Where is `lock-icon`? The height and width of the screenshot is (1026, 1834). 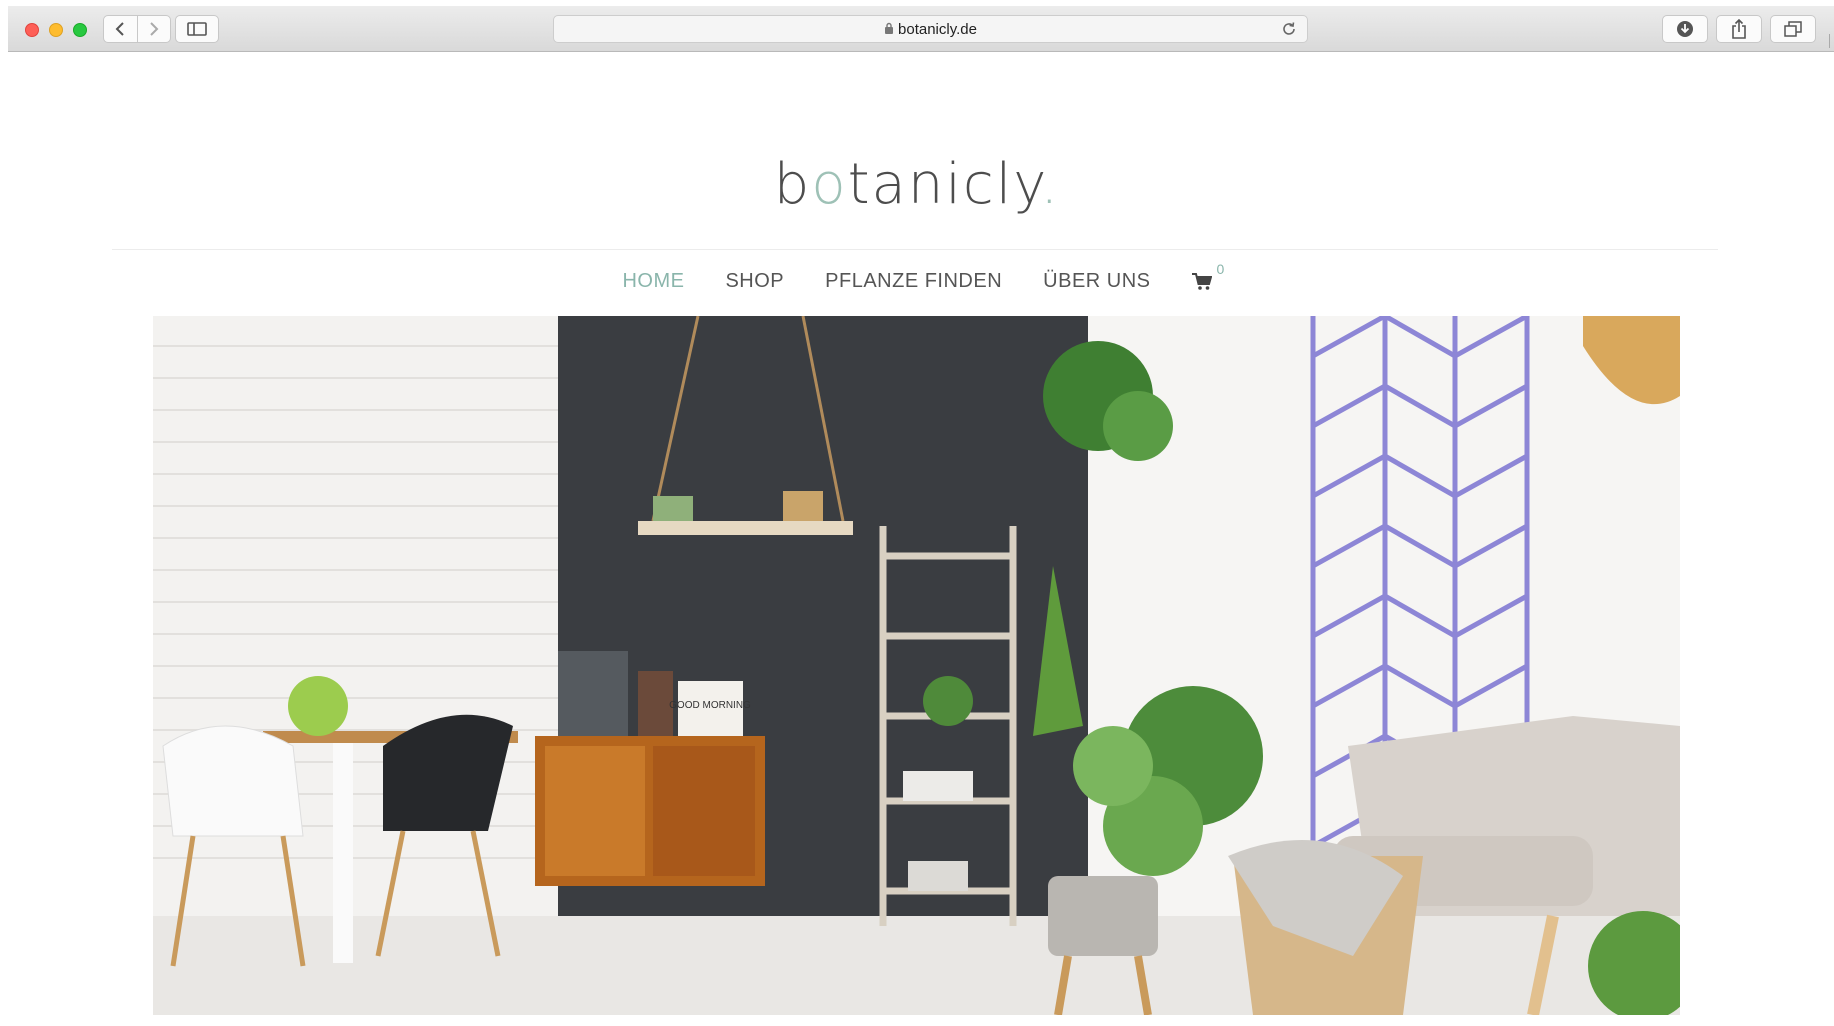
lock-icon is located at coordinates (889, 28).